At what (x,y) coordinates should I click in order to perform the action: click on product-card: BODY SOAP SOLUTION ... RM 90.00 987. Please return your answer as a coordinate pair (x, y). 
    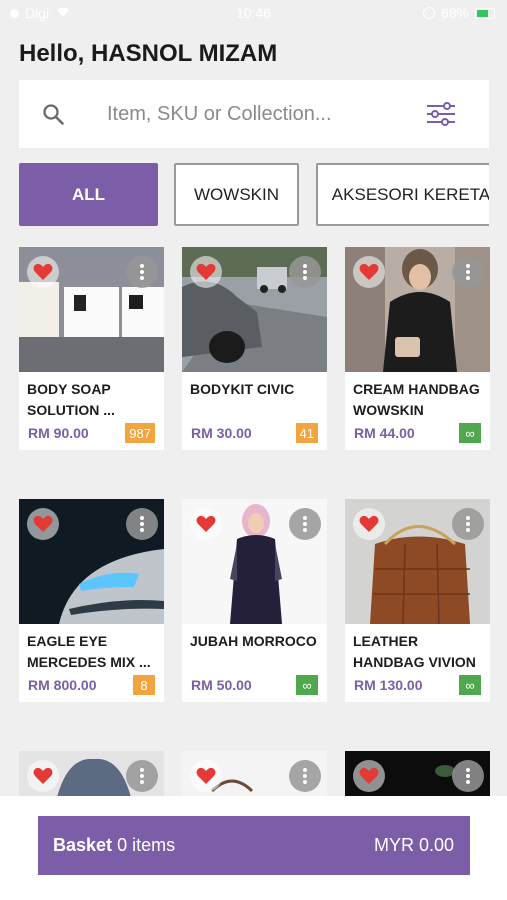
    Looking at the image, I should click on (91, 348).